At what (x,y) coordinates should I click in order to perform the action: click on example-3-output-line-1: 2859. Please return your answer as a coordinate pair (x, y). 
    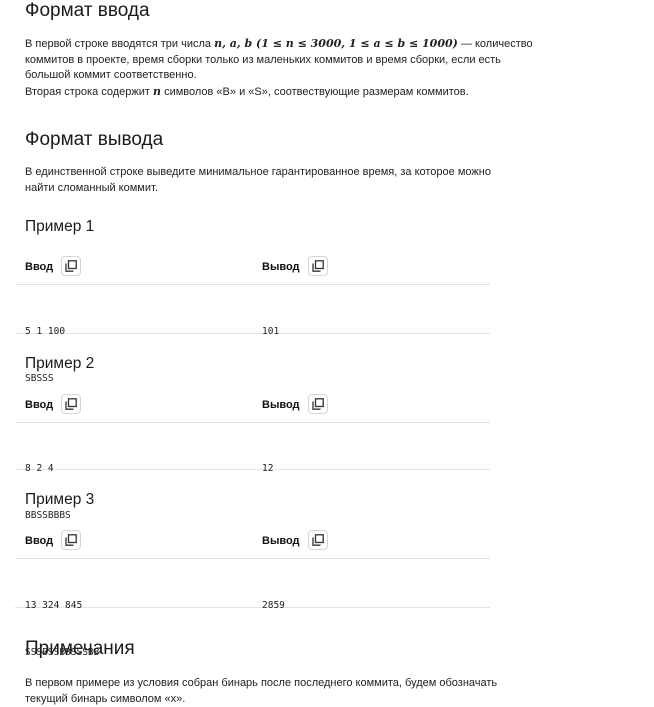
    Looking at the image, I should click on (273, 605).